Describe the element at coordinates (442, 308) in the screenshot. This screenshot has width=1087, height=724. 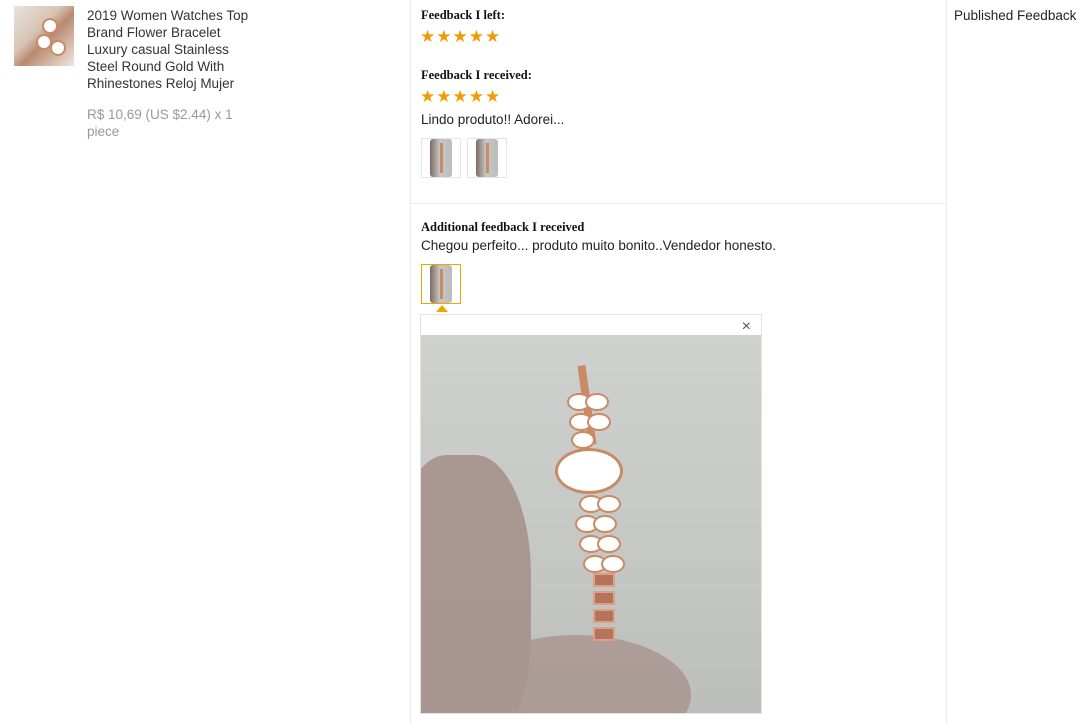
I see `popup-caret` at that location.